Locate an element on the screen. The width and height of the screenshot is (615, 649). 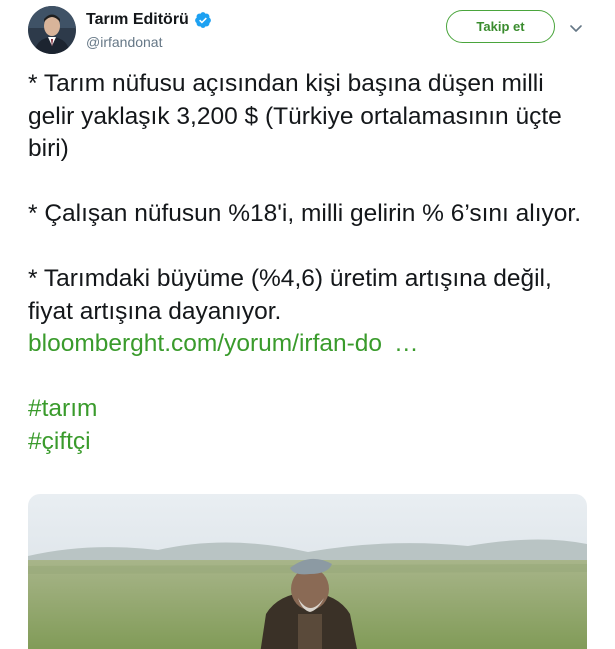
avatar is located at coordinates (52, 30).